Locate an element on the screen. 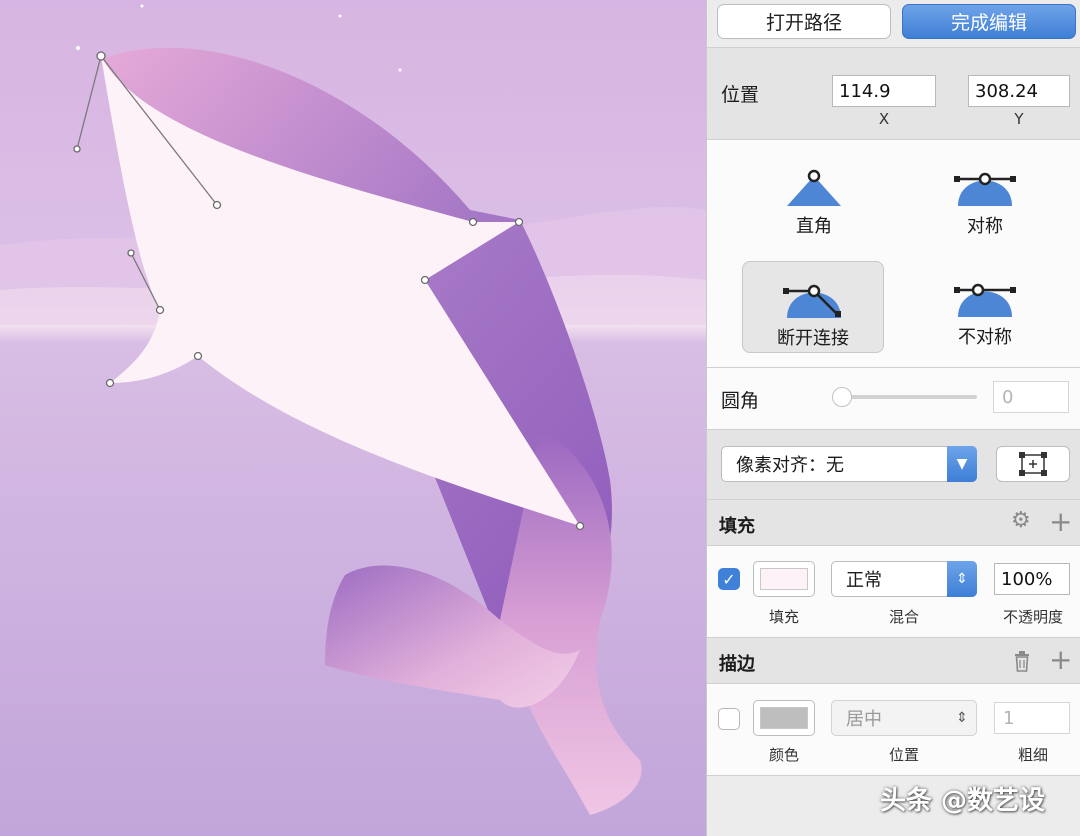 The image size is (1080, 836). stroke-position-select: 居中 ⇕ is located at coordinates (904, 718).